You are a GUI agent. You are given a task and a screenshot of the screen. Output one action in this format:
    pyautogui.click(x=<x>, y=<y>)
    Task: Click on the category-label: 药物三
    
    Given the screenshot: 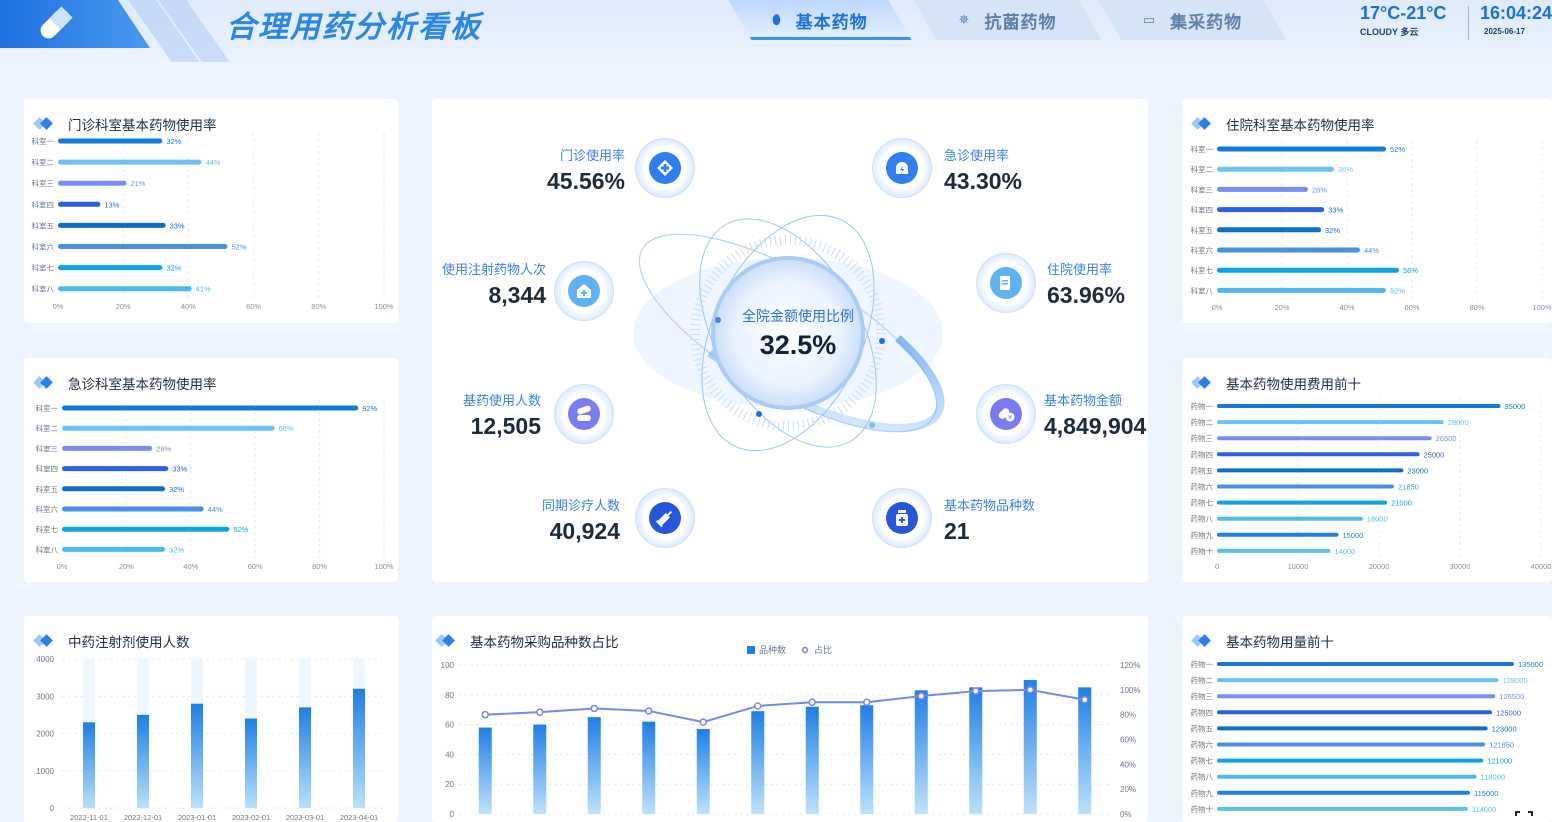 What is the action you would take?
    pyautogui.click(x=1202, y=438)
    